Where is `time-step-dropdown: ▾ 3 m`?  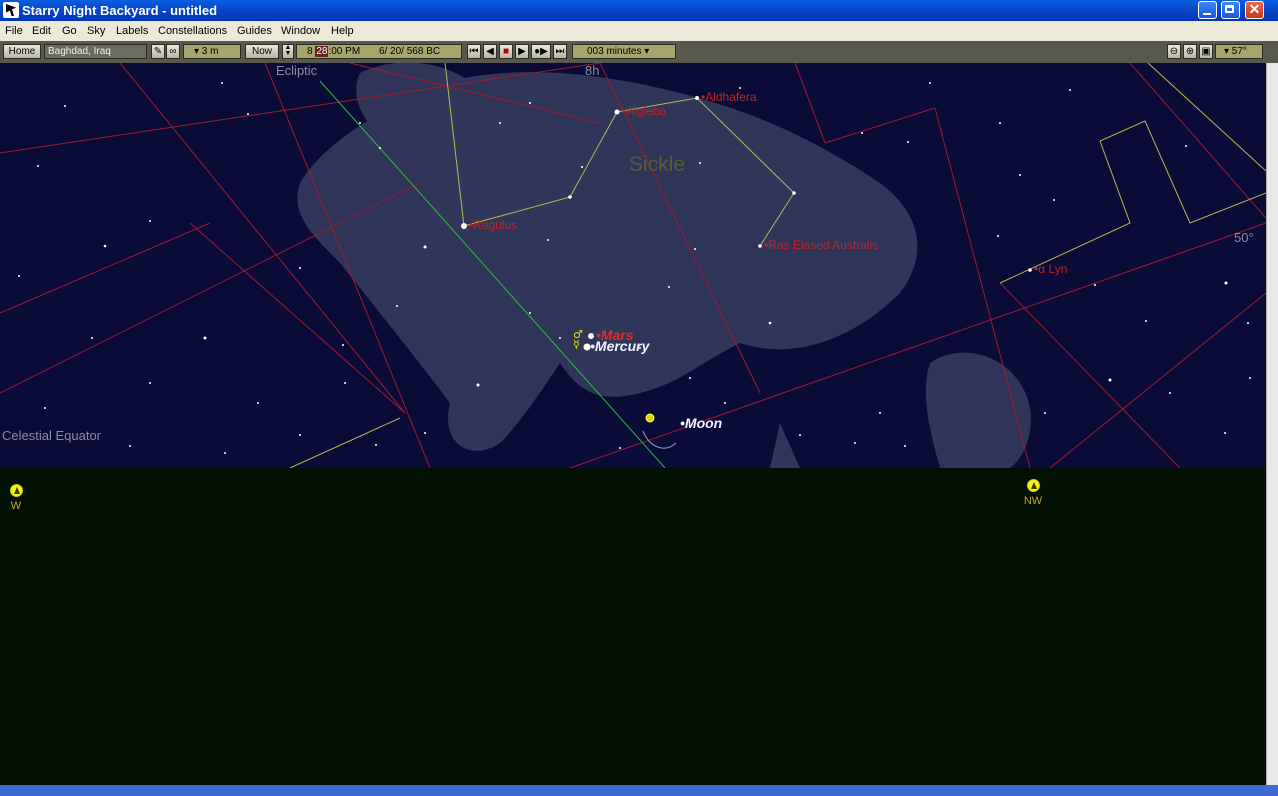 time-step-dropdown: ▾ 3 m is located at coordinates (212, 51).